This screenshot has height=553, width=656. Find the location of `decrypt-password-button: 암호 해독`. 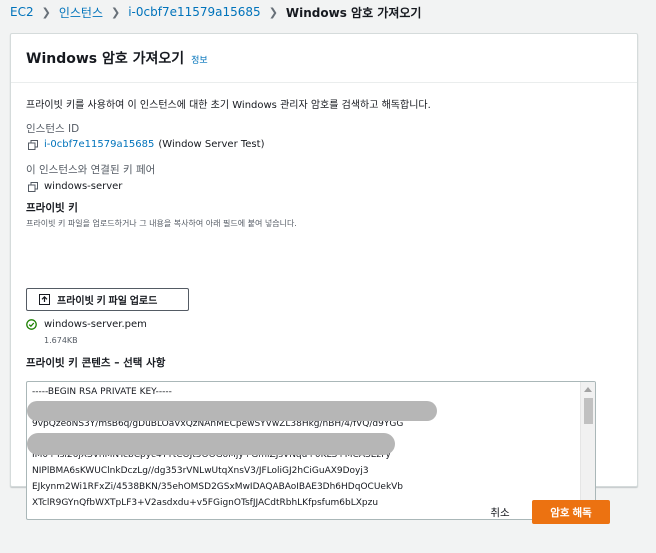

decrypt-password-button: 암호 해독 is located at coordinates (571, 512).